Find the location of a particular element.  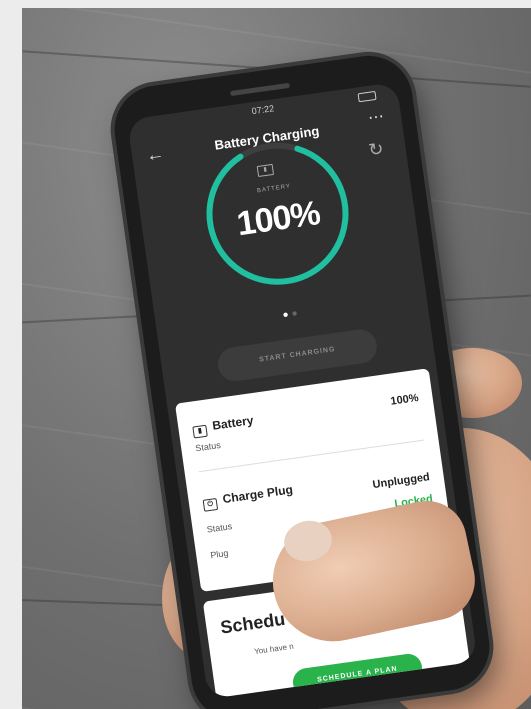

plug-icon: ⏻ is located at coordinates (210, 504).